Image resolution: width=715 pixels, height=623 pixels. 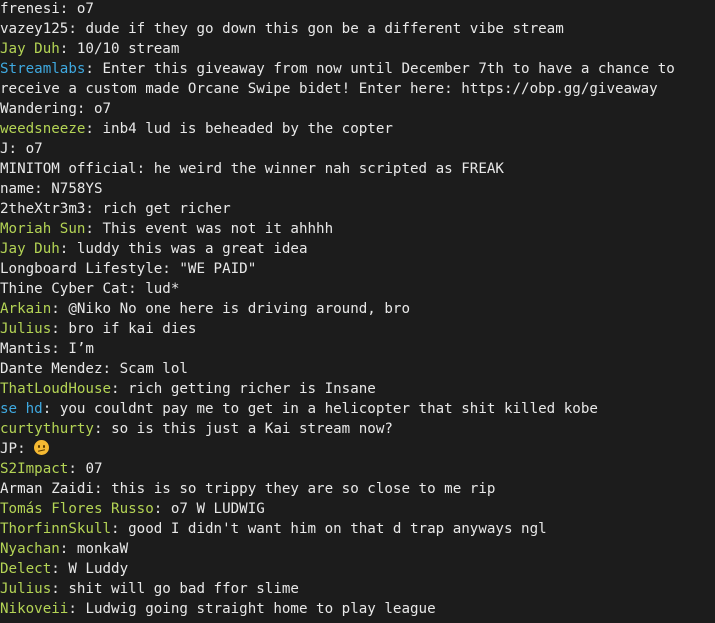 I want to click on chat-username: Moriah Sun, so click(x=42, y=229).